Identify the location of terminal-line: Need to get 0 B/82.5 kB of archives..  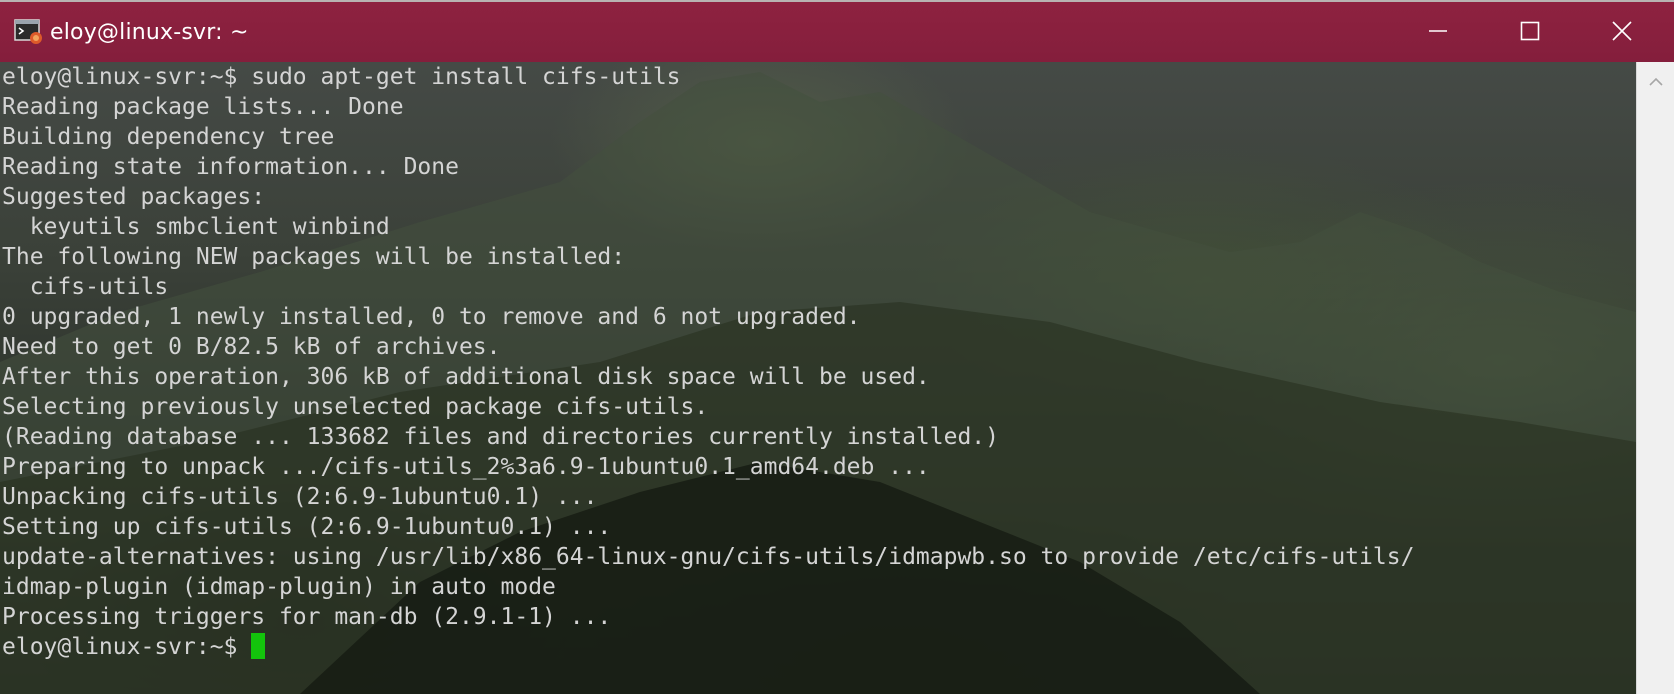
(251, 347).